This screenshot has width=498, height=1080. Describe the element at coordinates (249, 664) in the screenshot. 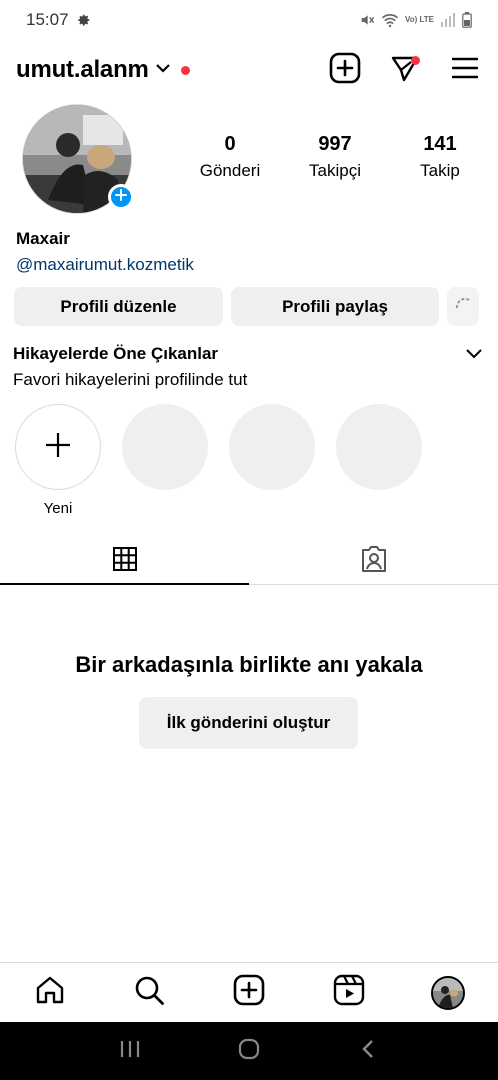

I see `empty-state-title: Bir arkadaşınla birlikte anı yakala` at that location.